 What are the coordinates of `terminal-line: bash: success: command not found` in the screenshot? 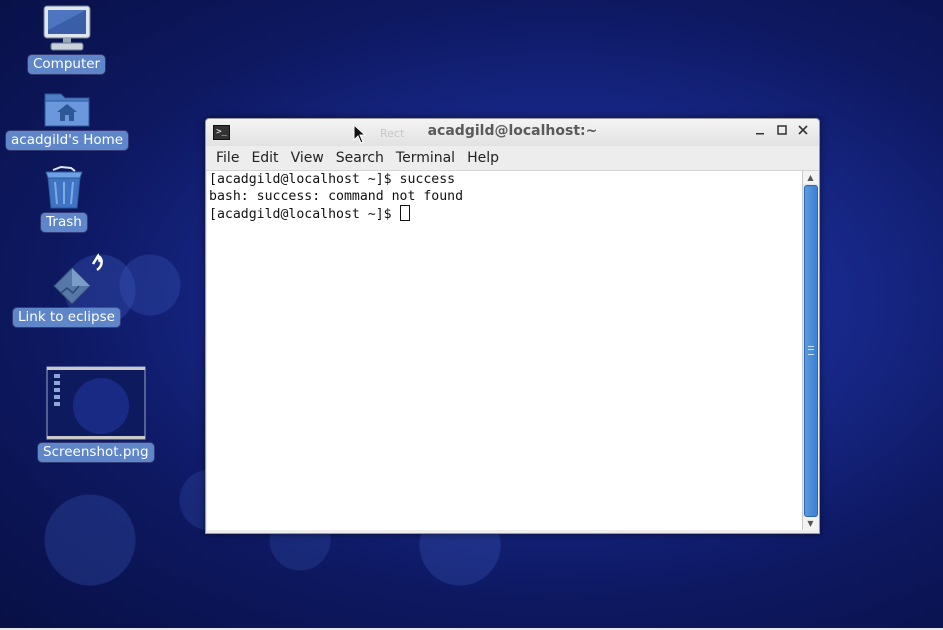 It's located at (336, 196).